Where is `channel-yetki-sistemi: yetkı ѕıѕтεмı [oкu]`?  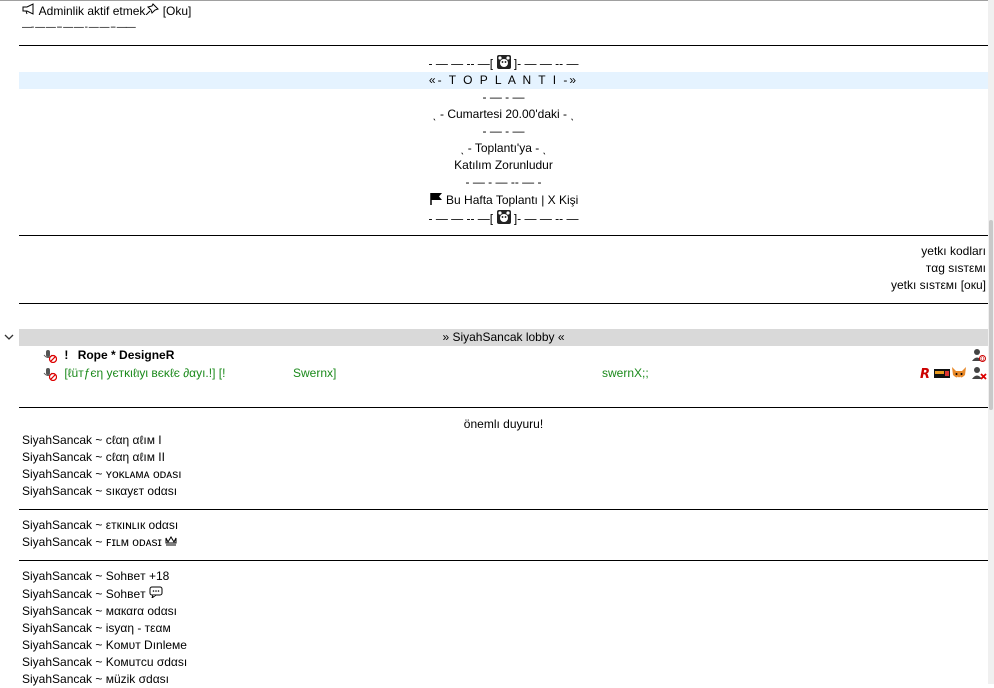 channel-yetki-sistemi: yetkı ѕıѕтεмı [oкu] is located at coordinates (938, 285).